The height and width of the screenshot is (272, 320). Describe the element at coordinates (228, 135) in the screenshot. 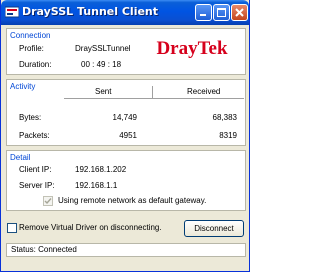

I see `packets-received: 8319` at that location.